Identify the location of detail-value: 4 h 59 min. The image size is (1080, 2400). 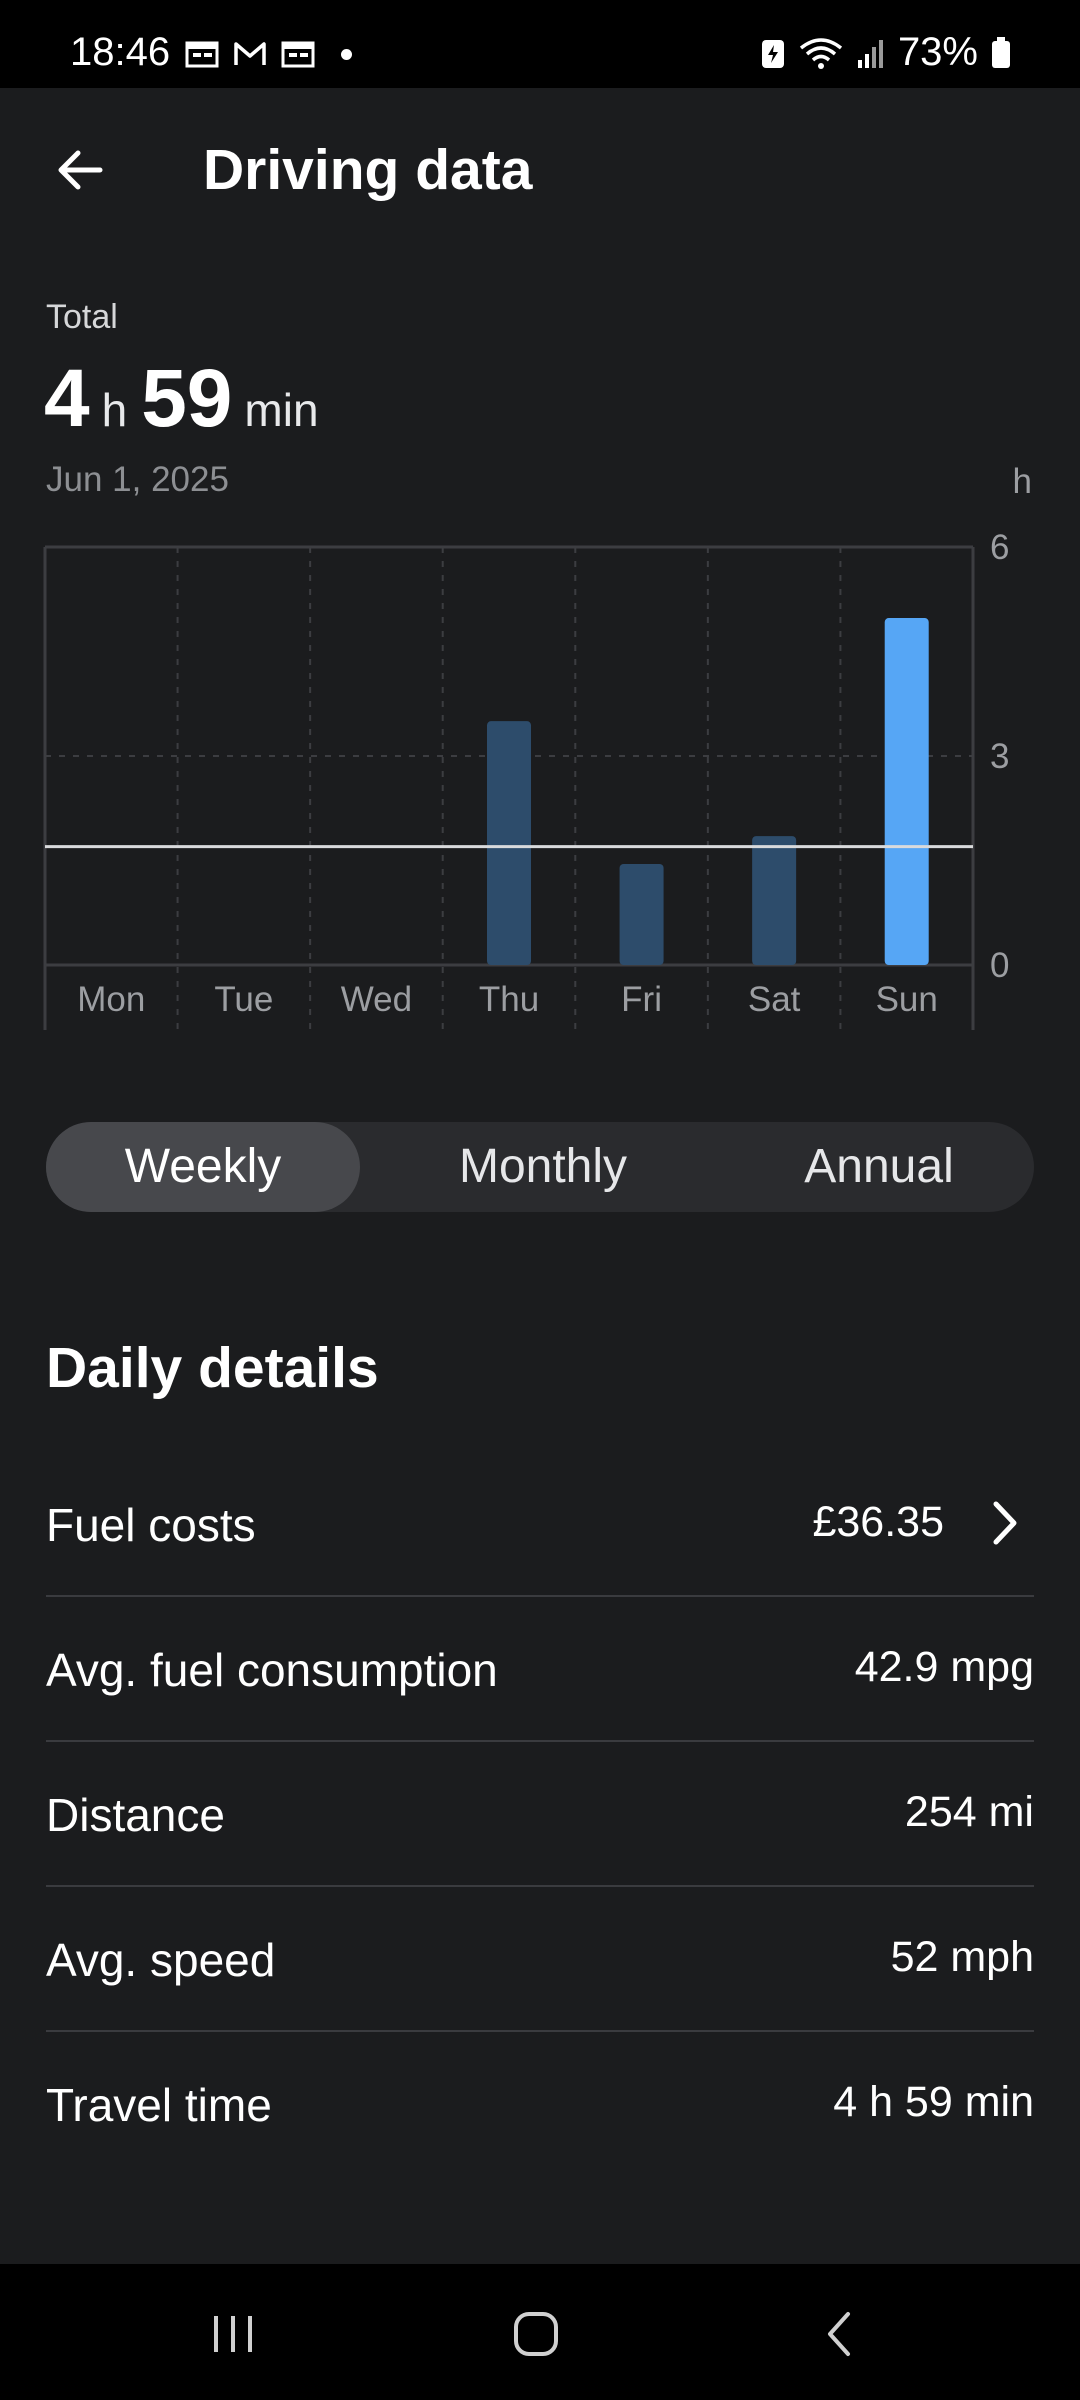
(933, 2102).